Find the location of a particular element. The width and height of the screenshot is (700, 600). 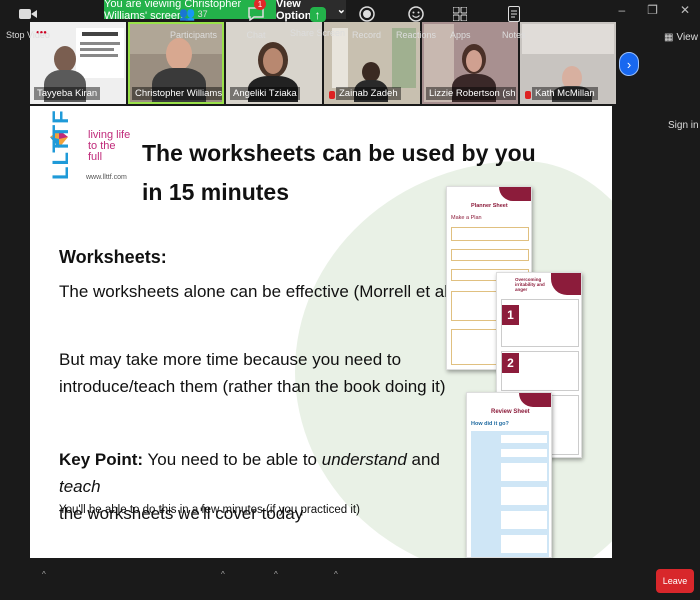

reactions-label: Reactions is located at coordinates (416, 35).